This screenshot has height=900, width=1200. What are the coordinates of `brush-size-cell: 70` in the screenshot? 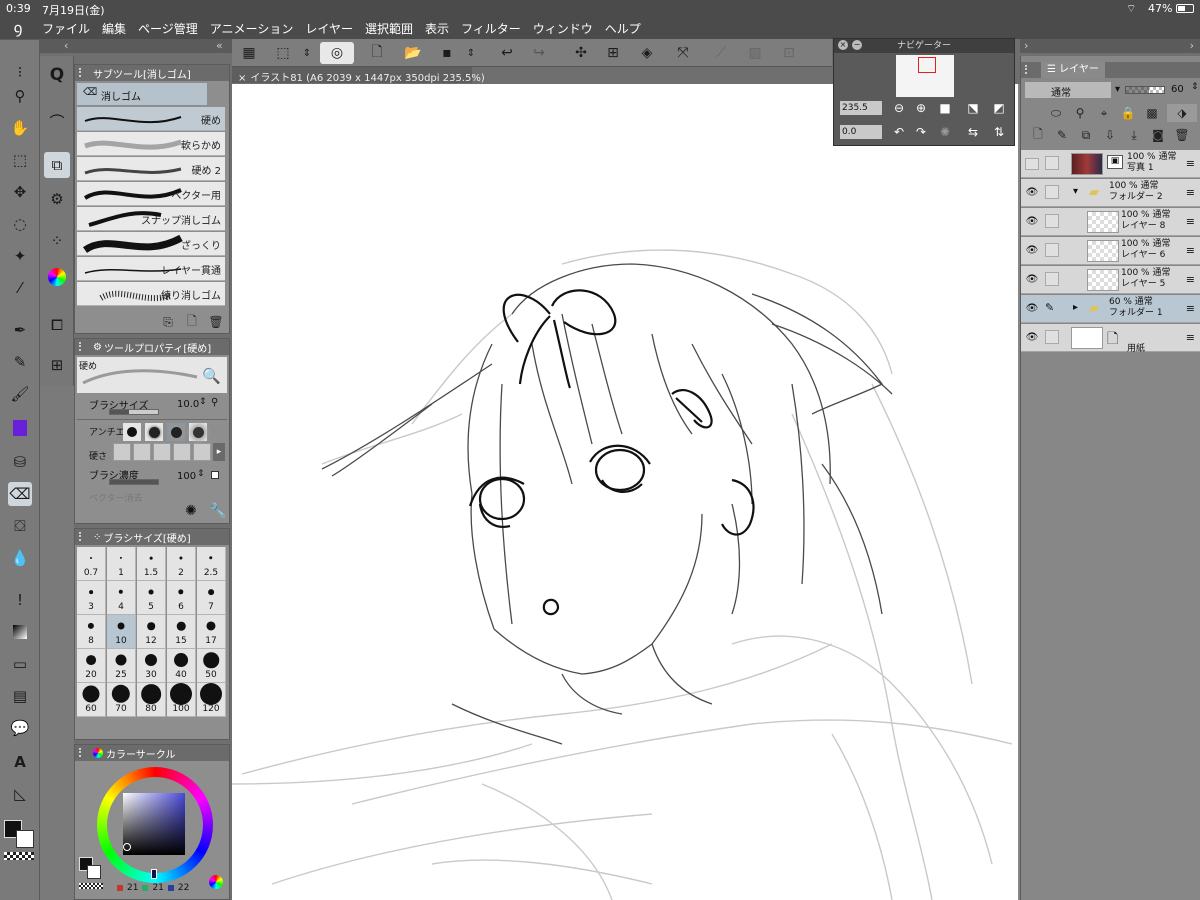 It's located at (121, 700).